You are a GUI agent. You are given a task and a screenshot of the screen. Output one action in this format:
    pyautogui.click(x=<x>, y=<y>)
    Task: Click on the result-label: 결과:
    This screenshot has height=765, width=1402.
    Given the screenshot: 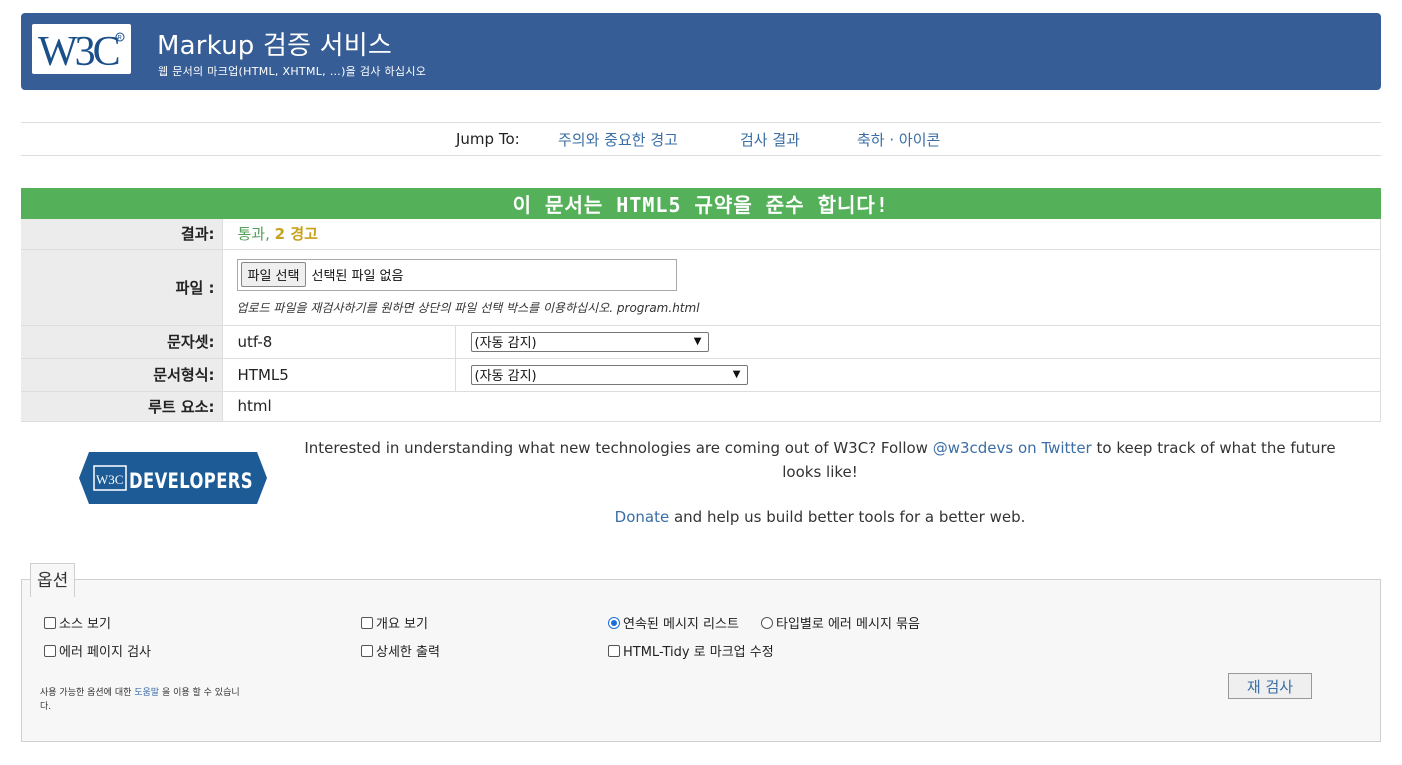 What is the action you would take?
    pyautogui.click(x=122, y=234)
    